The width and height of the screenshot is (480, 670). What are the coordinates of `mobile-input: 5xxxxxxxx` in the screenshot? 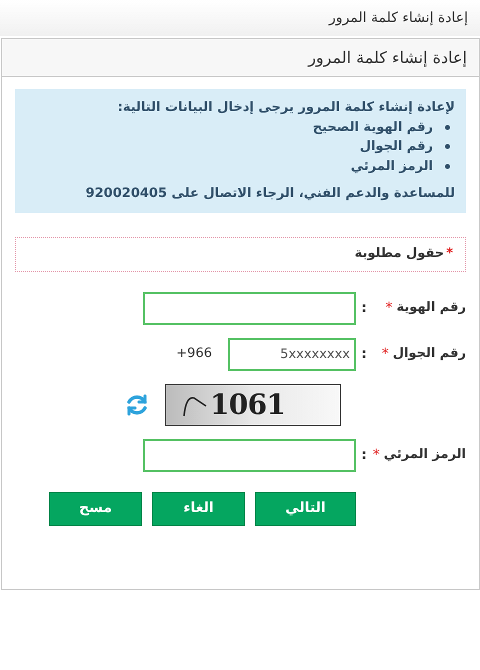 It's located at (292, 354).